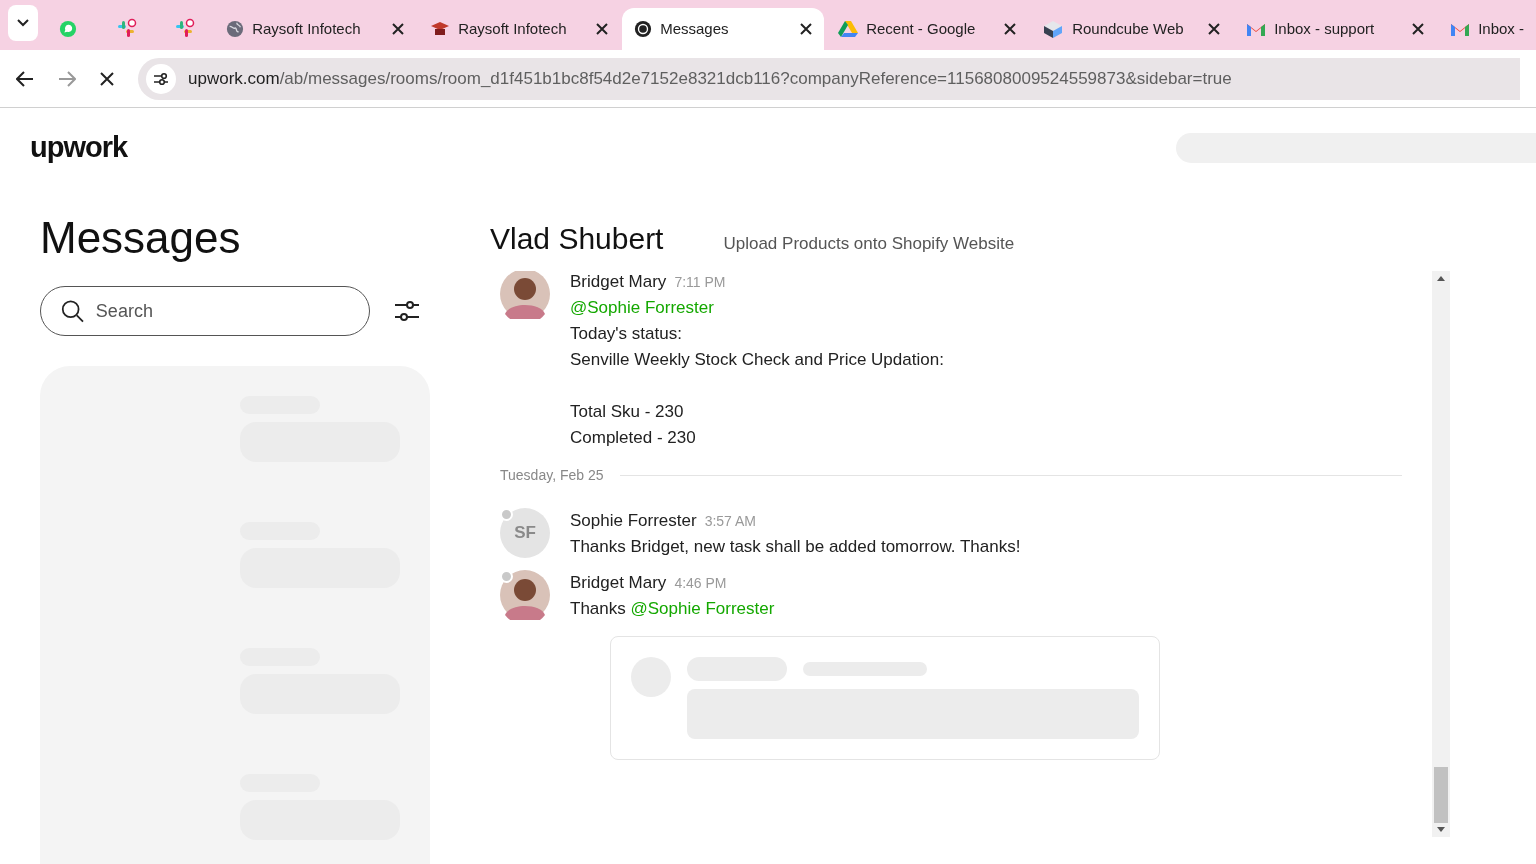 The width and height of the screenshot is (1536, 864). What do you see at coordinates (552, 475) in the screenshot?
I see `date-divider: Tuesday, Feb 25` at bounding box center [552, 475].